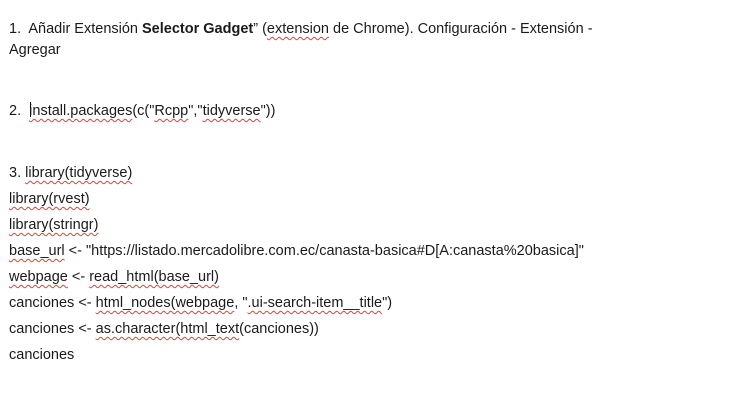 The image size is (734, 416). What do you see at coordinates (15, 173) in the screenshot?
I see `step3-number: 3.` at bounding box center [15, 173].